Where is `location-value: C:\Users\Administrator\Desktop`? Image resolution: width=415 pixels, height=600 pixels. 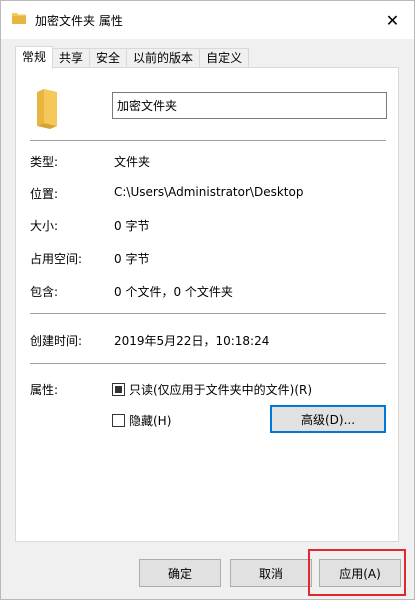
location-value: C:\Users\Administrator\Desktop is located at coordinates (209, 192).